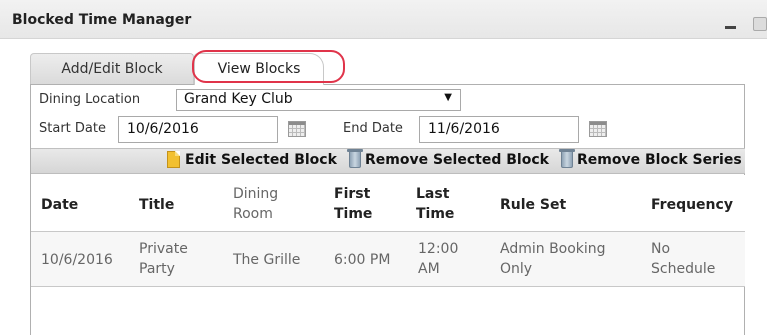 This screenshot has width=767, height=335. What do you see at coordinates (163, 259) in the screenshot?
I see `cell-title: Private Party` at bounding box center [163, 259].